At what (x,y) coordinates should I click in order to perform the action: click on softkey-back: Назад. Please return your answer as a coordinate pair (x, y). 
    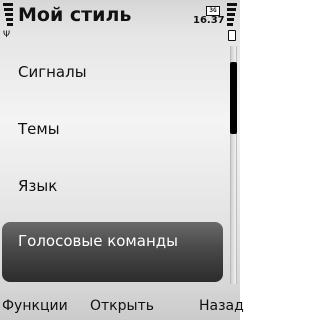
    Looking at the image, I should click on (221, 306).